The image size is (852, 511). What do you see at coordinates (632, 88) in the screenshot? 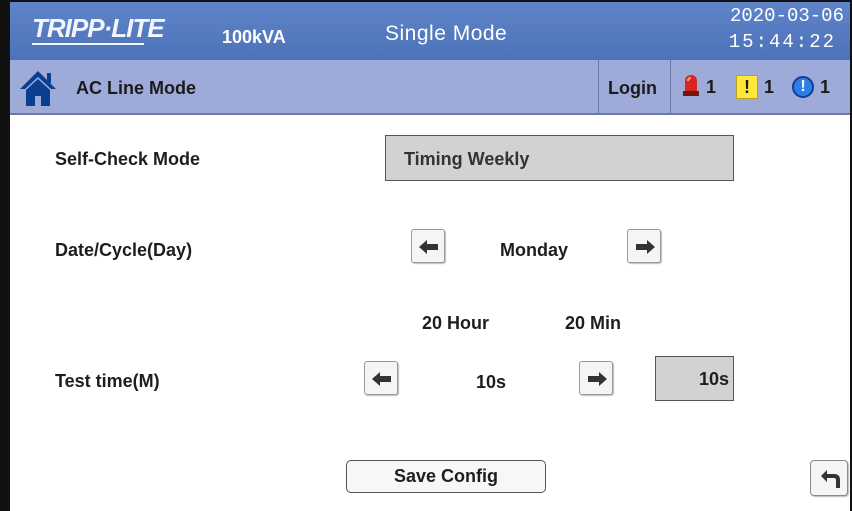
I see `login-button: Login` at bounding box center [632, 88].